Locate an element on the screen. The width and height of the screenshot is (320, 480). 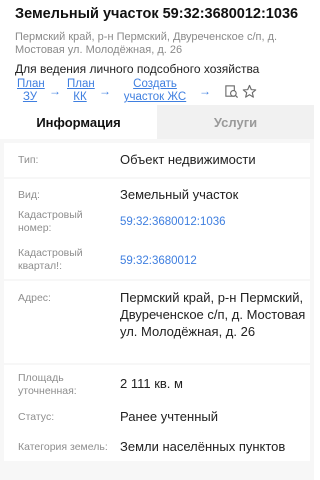
field-label: Категория земель: is located at coordinates (63, 447).